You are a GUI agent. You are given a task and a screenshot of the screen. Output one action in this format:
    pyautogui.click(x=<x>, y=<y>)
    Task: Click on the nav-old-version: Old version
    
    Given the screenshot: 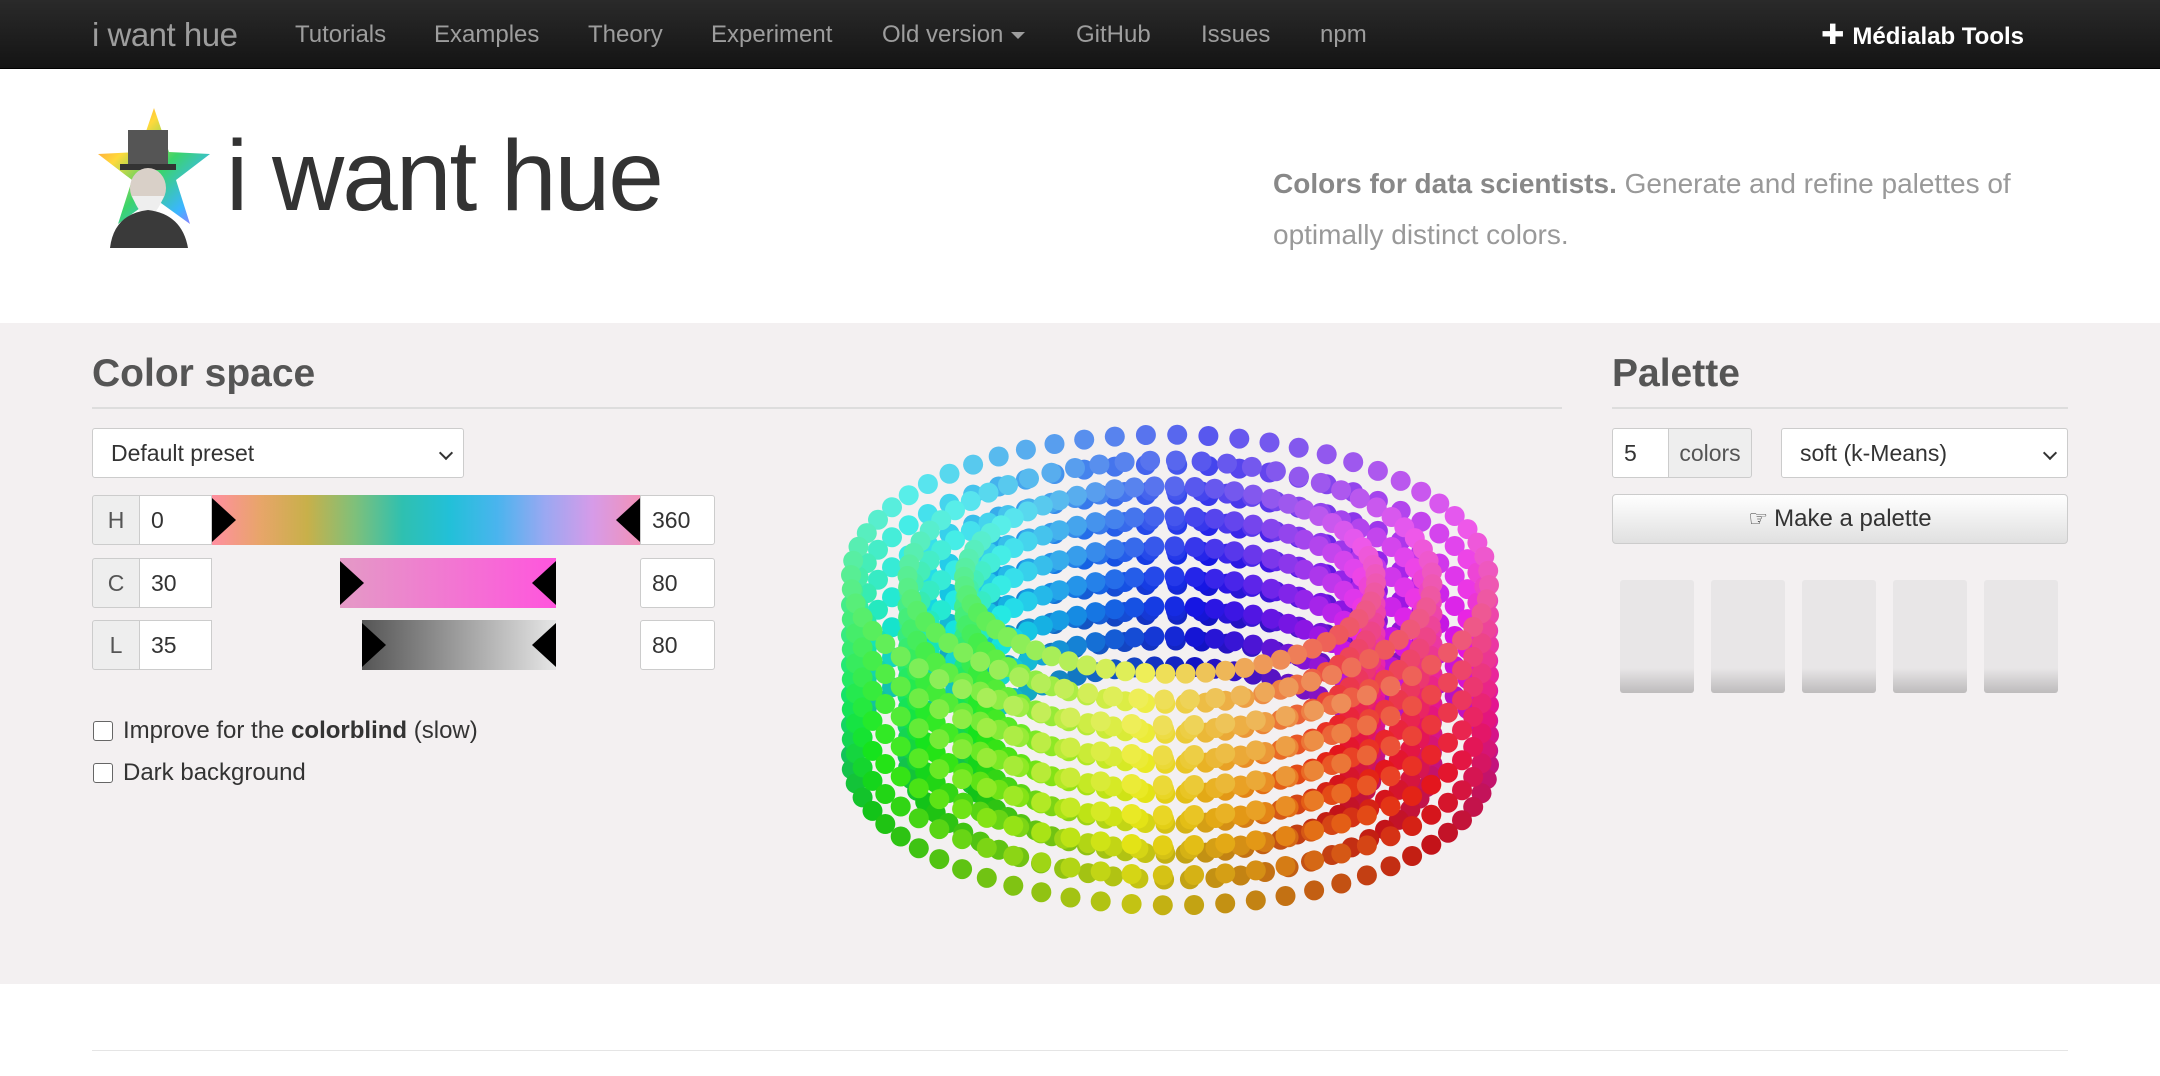 What is the action you would take?
    pyautogui.click(x=954, y=34)
    